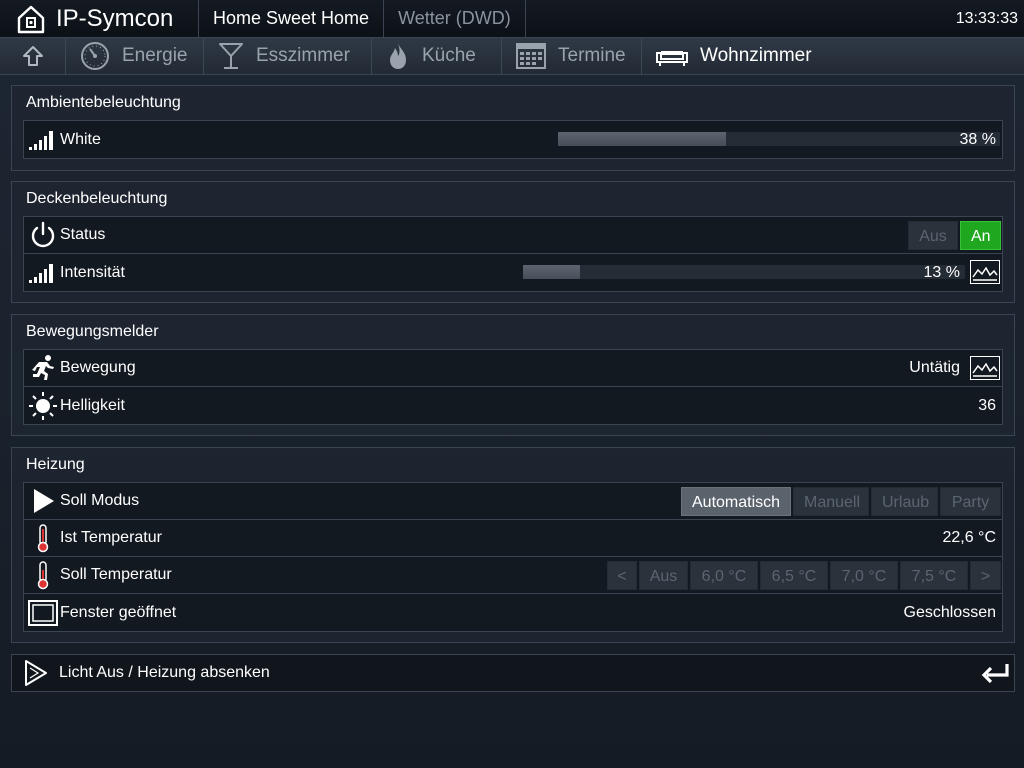 This screenshot has height=768, width=1024. I want to click on play-outline-icon, so click(36, 673).